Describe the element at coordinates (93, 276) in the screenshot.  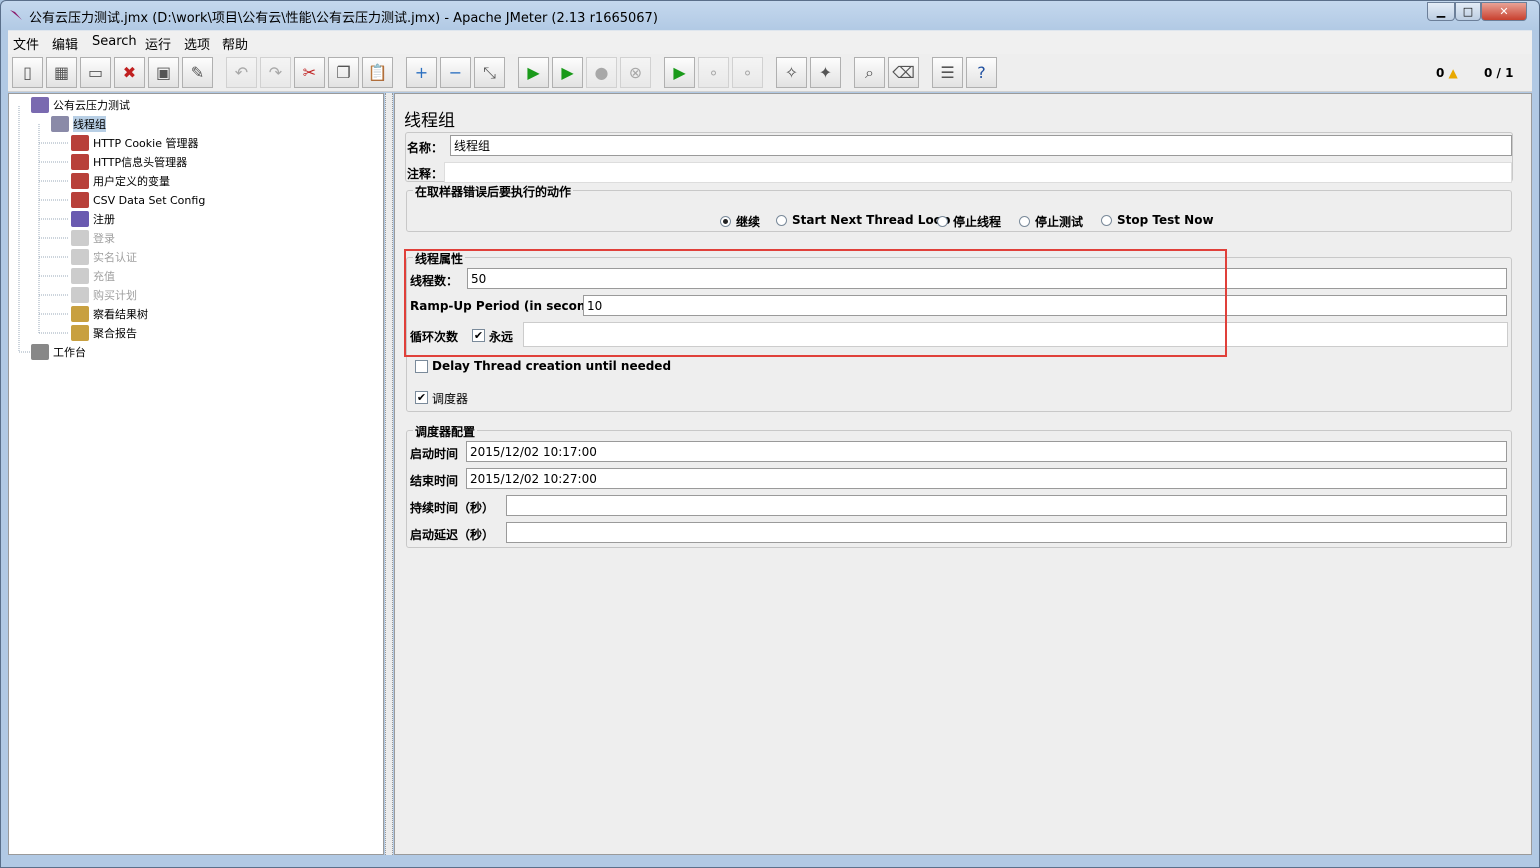
I see `tree-node: 充值` at that location.